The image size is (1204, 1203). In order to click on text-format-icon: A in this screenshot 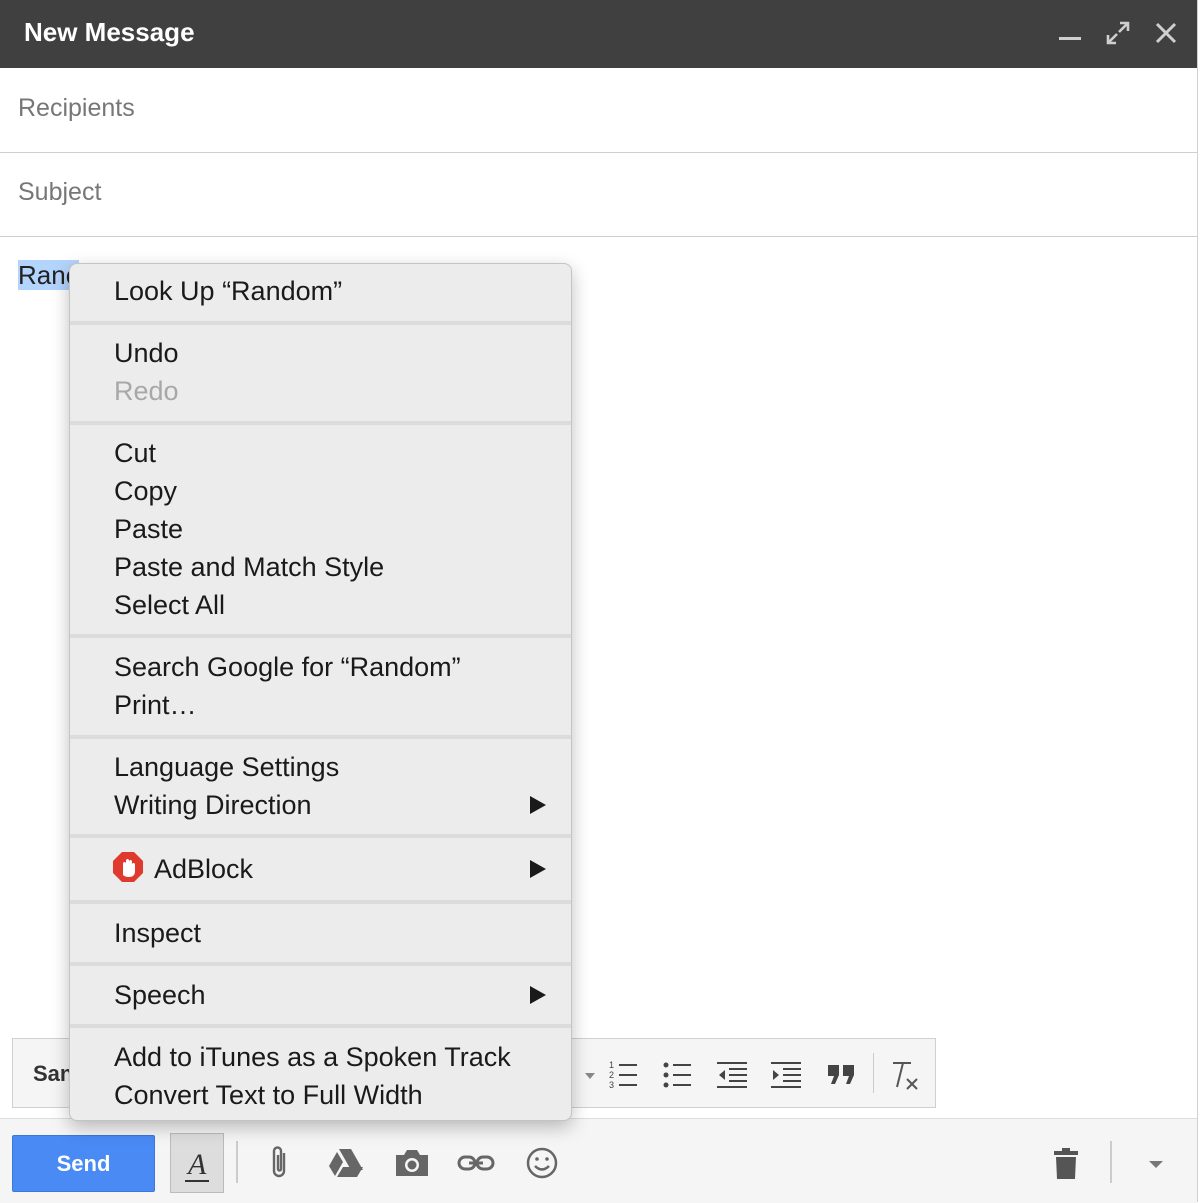, I will do `click(197, 1165)`.